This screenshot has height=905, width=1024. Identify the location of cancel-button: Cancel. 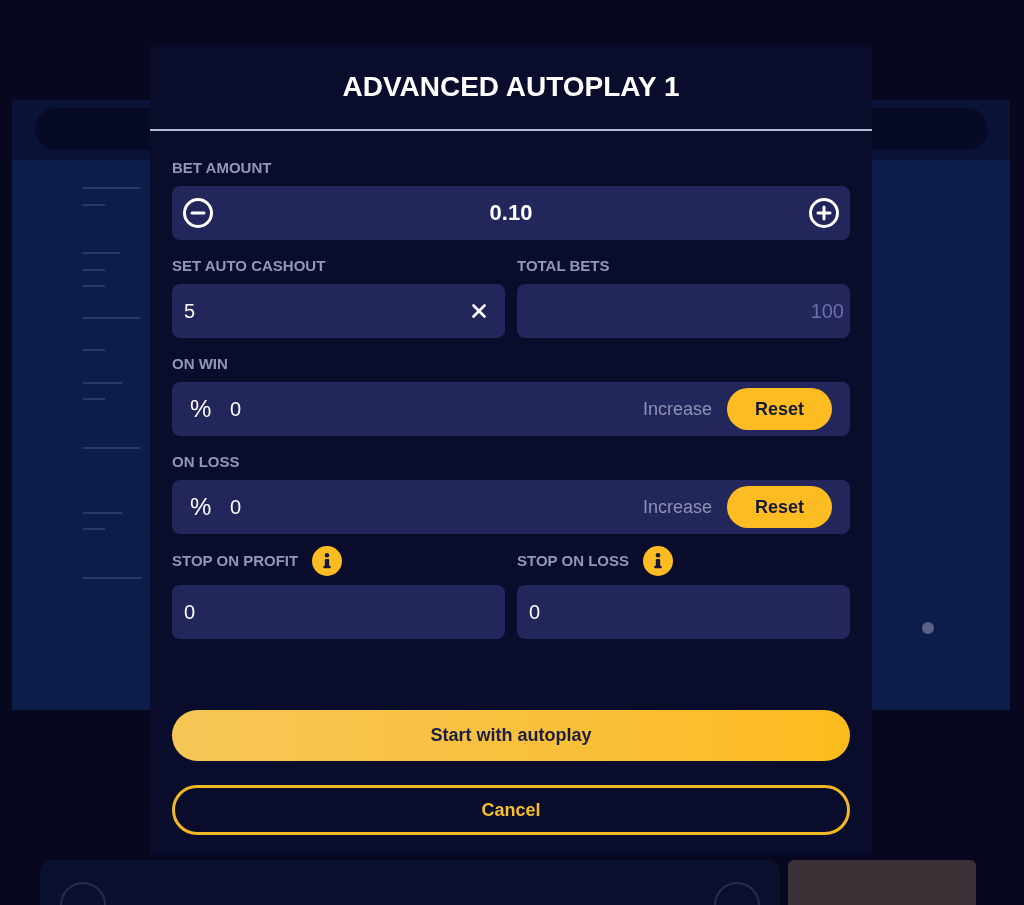
(511, 810).